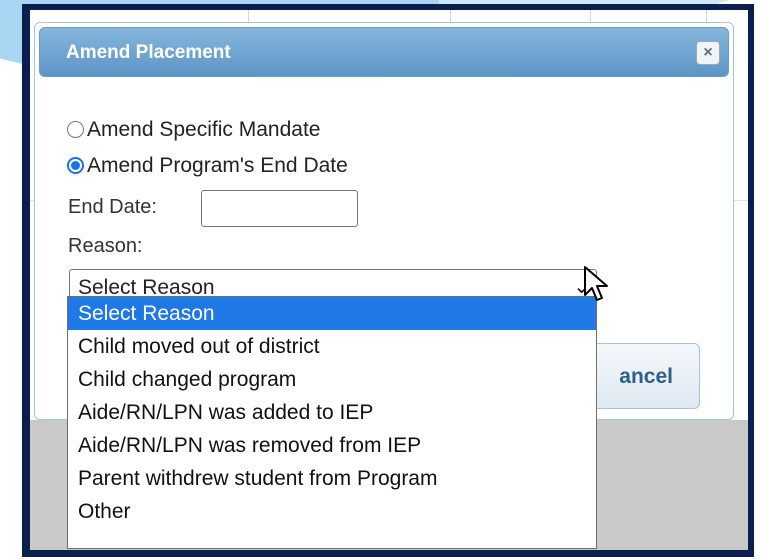  Describe the element at coordinates (596, 283) in the screenshot. I see `mouse-pointer-icon` at that location.